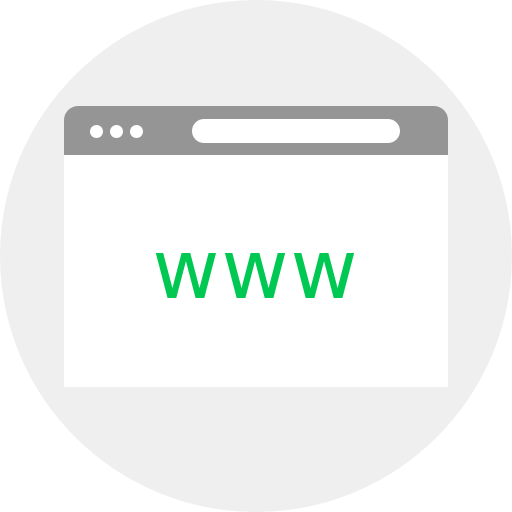 This screenshot has width=512, height=512. I want to click on browser-titlebar, so click(256, 130).